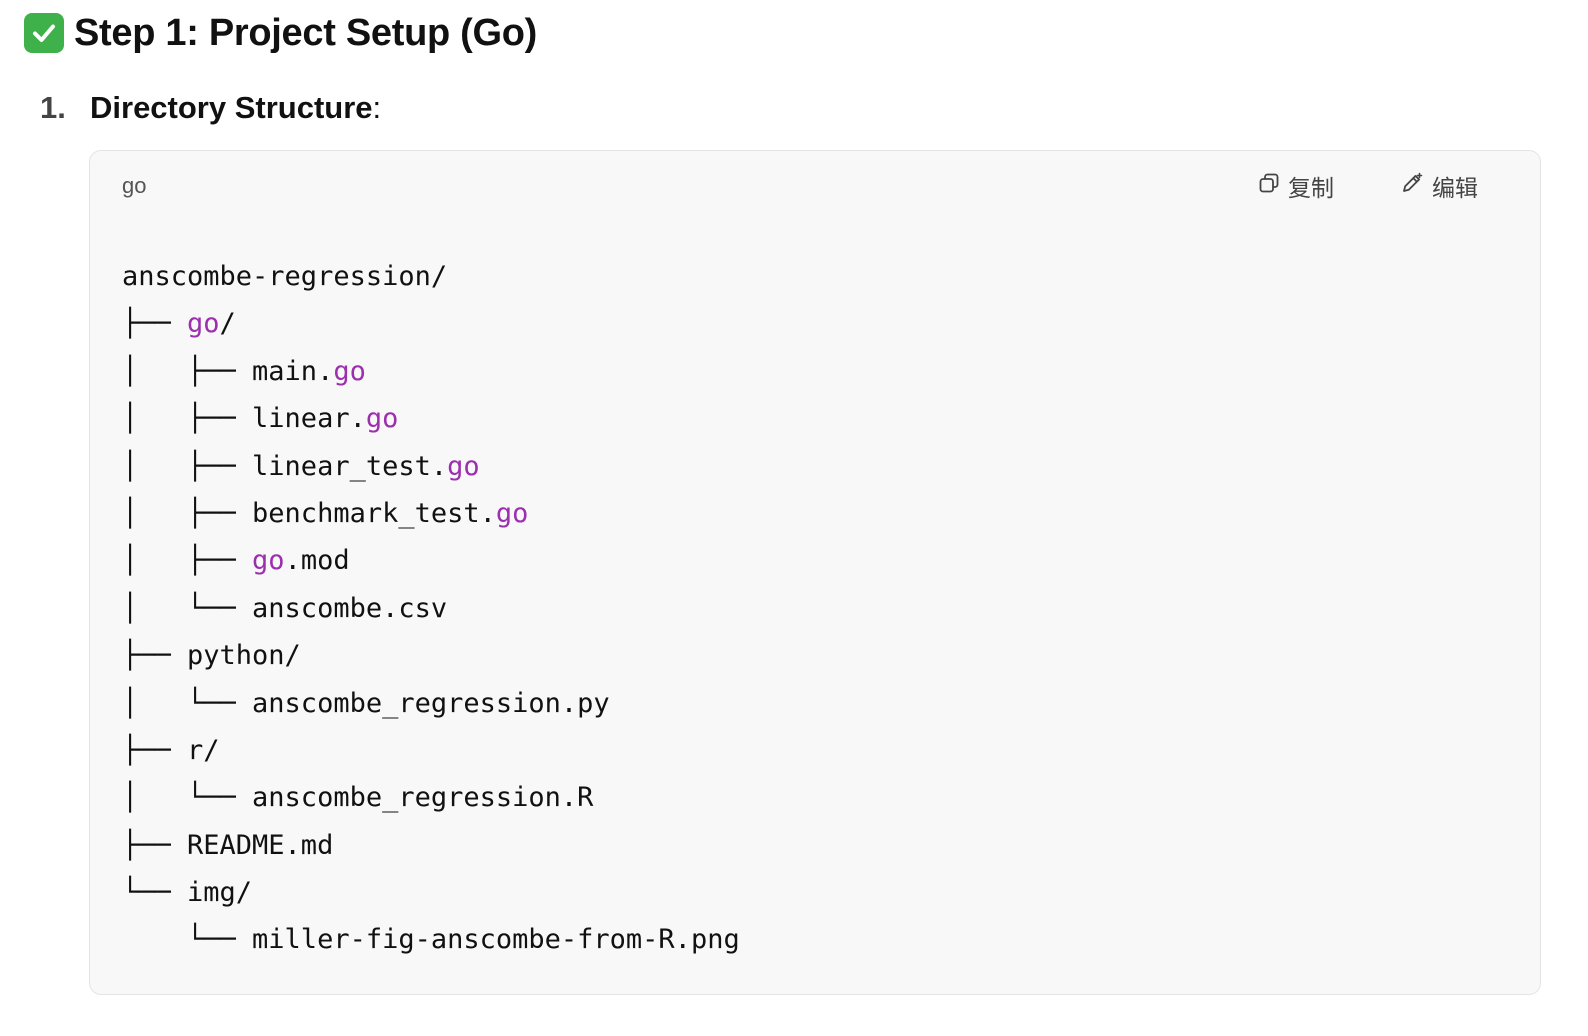  I want to click on code-text: └── img/, so click(187, 893).